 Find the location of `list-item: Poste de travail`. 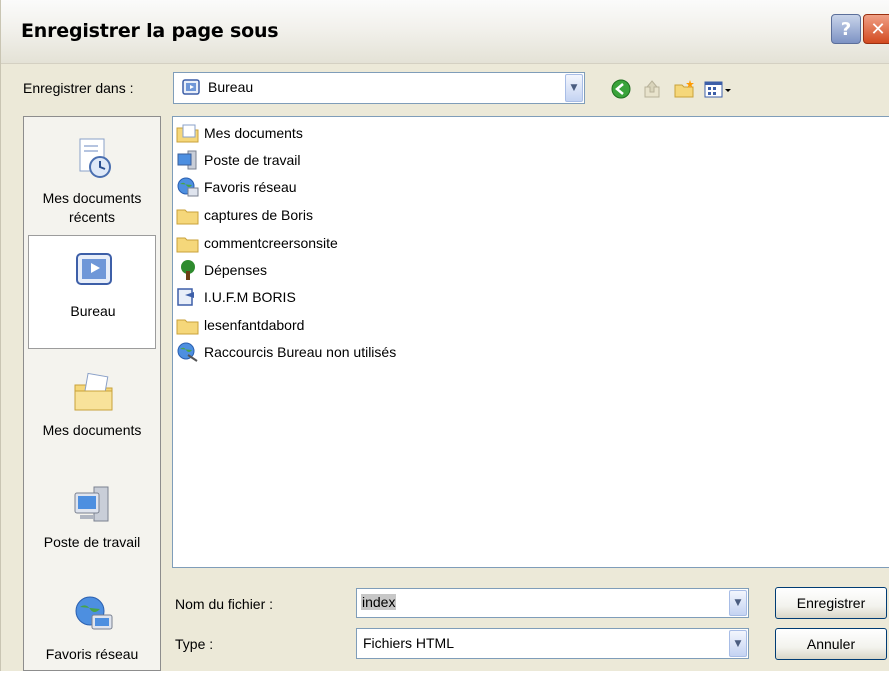

list-item: Poste de travail is located at coordinates (238, 160).